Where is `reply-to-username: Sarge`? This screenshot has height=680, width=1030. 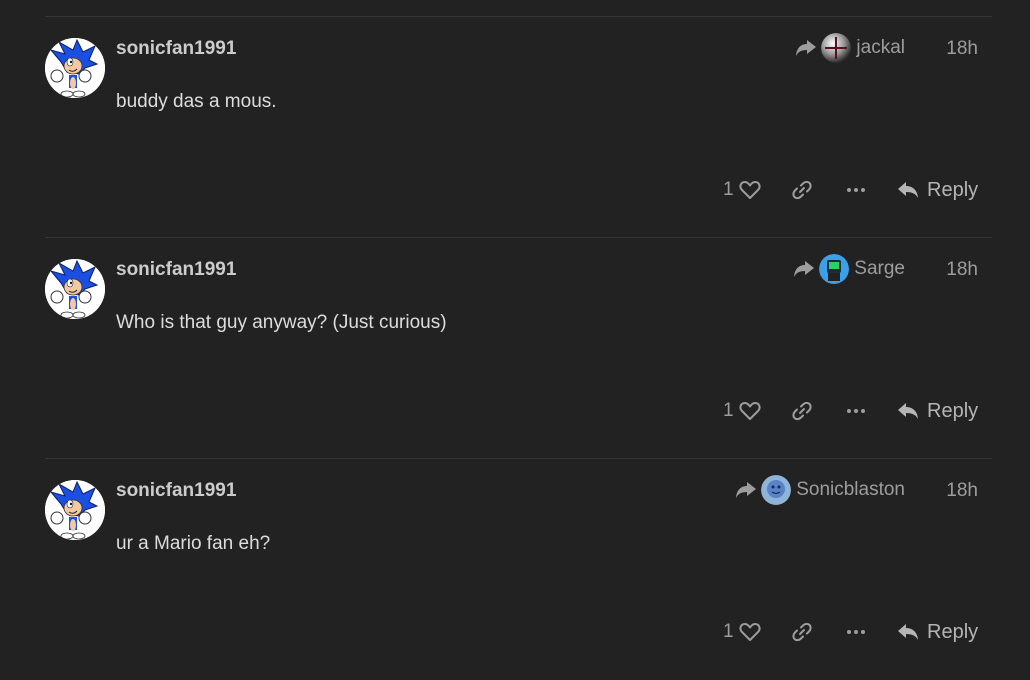 reply-to-username: Sarge is located at coordinates (879, 268).